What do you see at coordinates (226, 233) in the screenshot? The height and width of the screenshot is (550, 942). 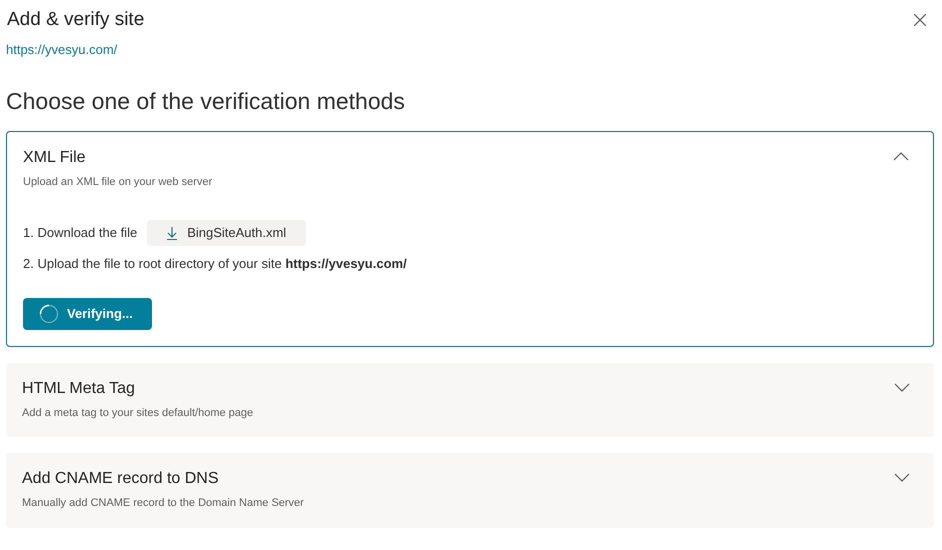 I see `download-button: BingSiteAuth.xml` at bounding box center [226, 233].